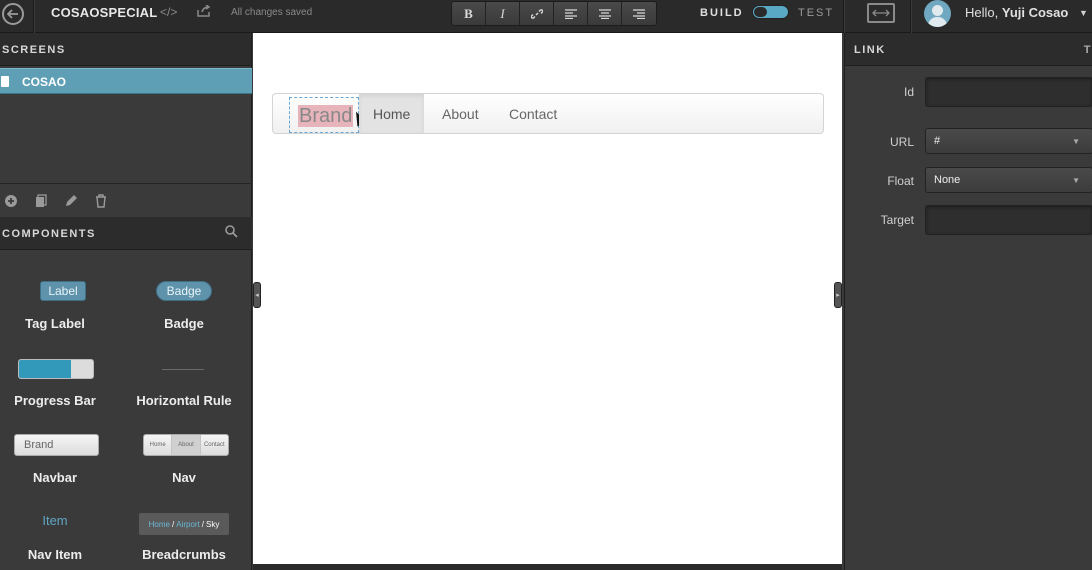 Image resolution: width=1092 pixels, height=570 pixels. I want to click on float-label: Float, so click(900, 181).